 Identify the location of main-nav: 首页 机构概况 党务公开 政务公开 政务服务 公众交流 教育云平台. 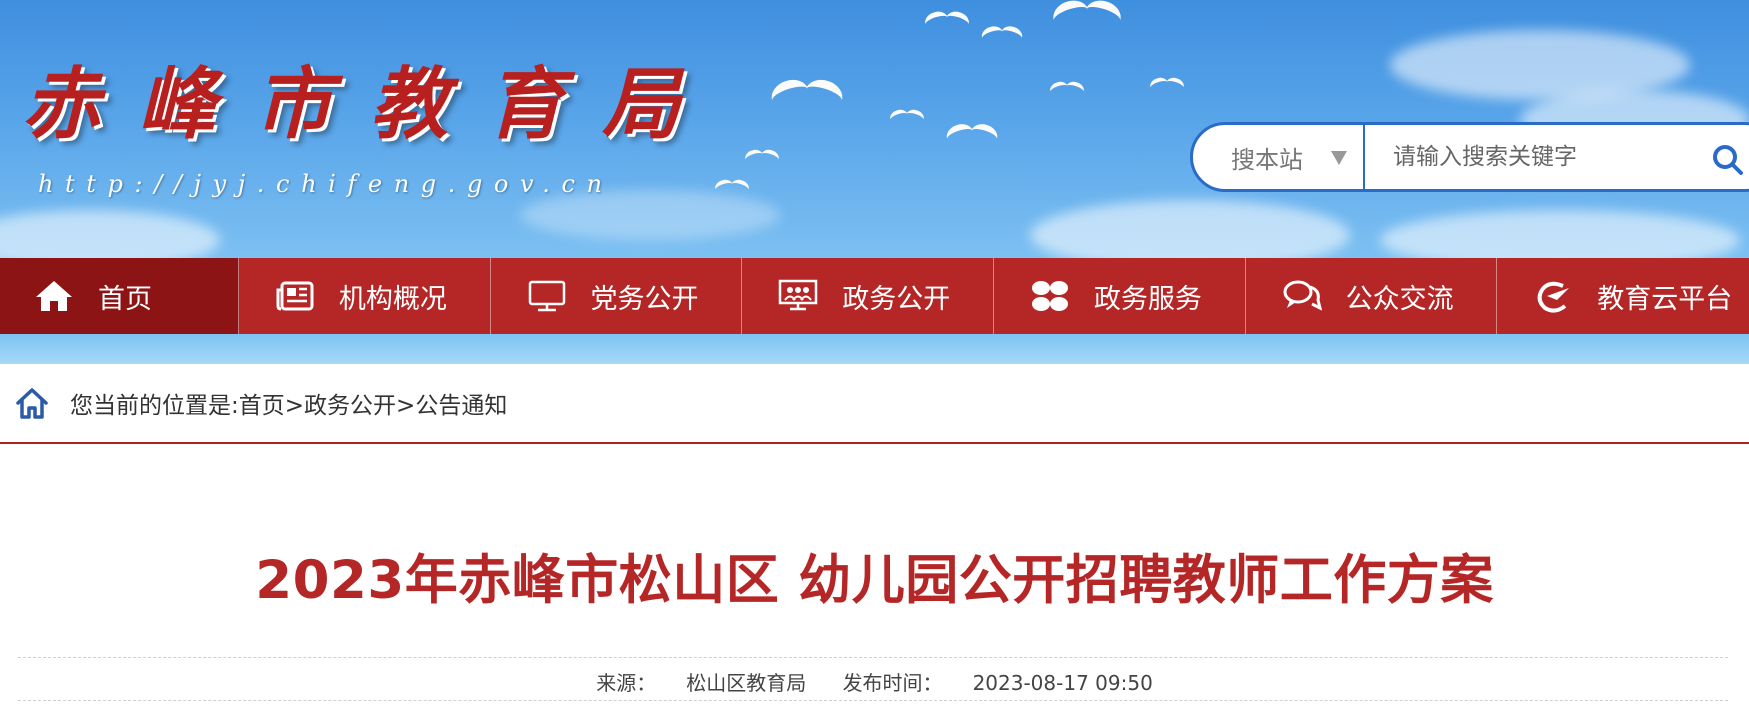
(874, 296).